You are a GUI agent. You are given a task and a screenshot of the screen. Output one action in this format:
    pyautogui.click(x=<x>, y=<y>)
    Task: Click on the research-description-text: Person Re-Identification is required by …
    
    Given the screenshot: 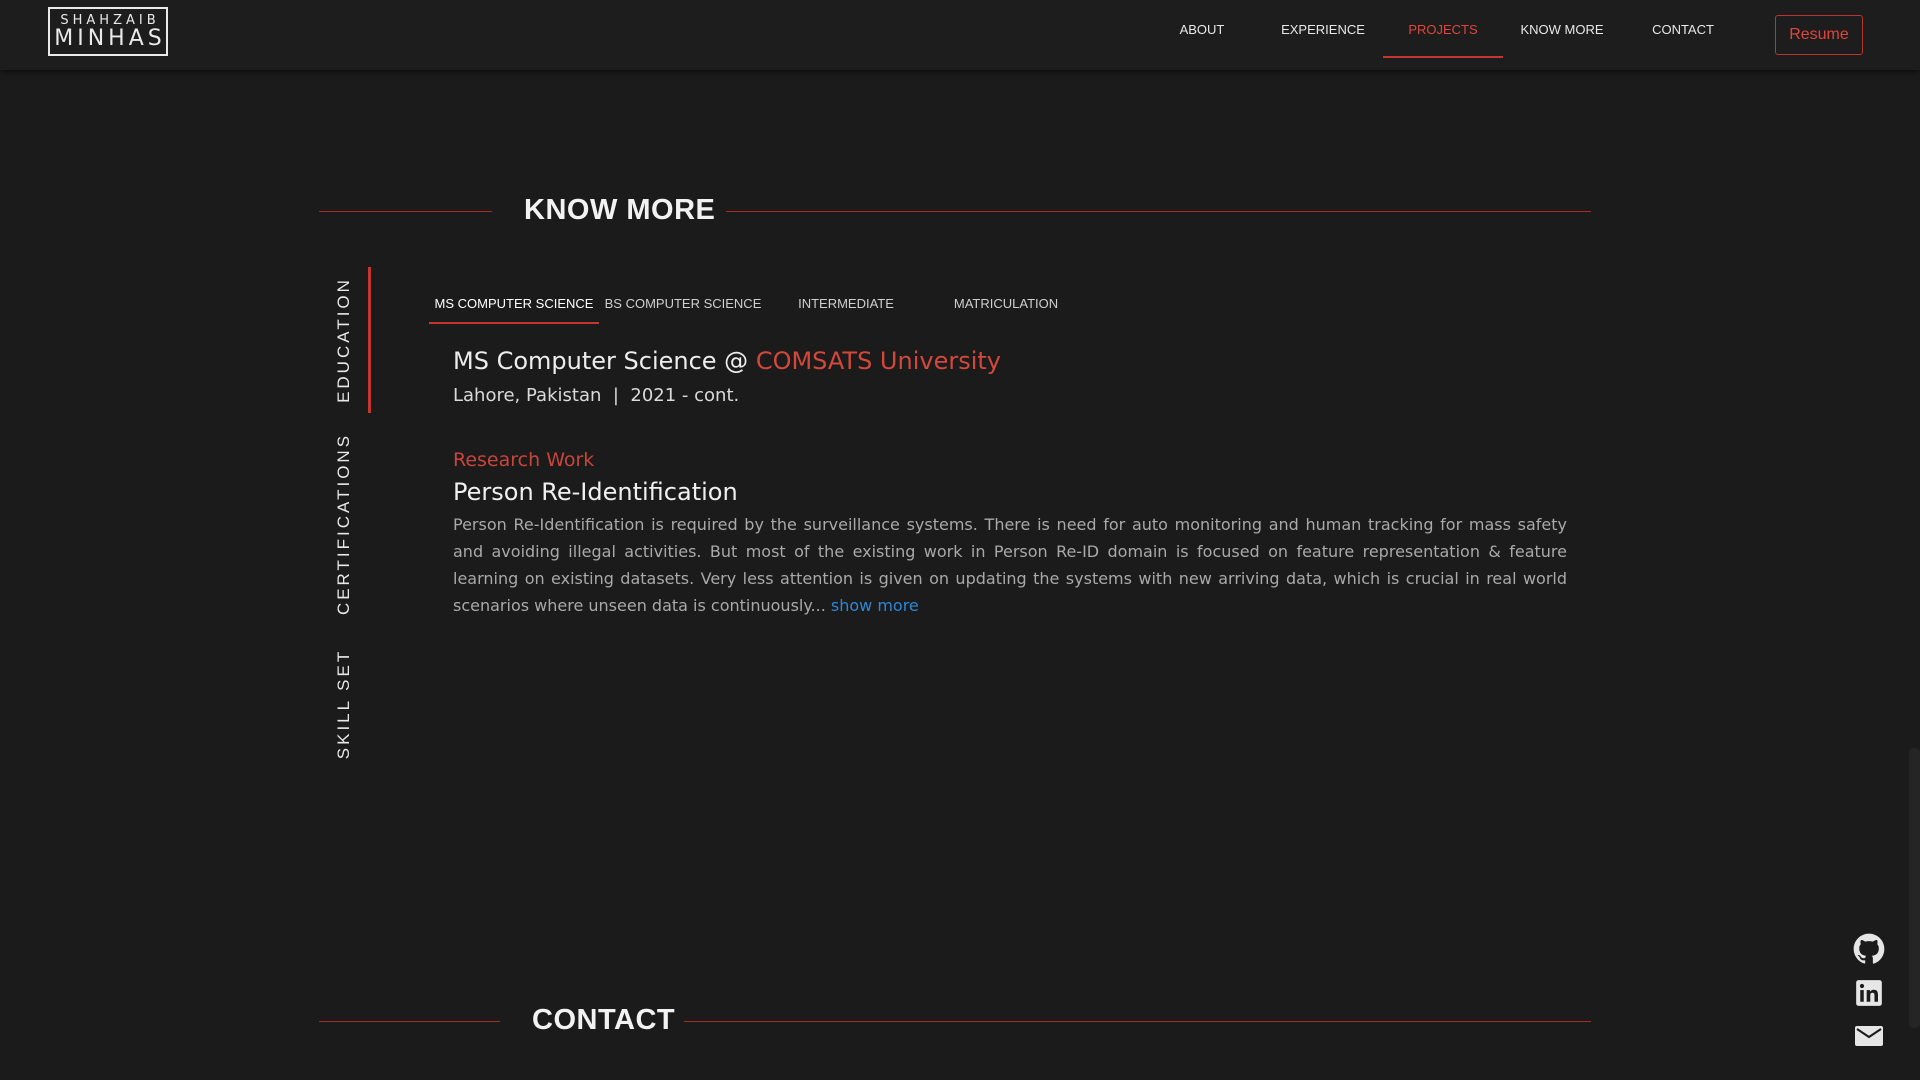 What is the action you would take?
    pyautogui.click(x=1010, y=565)
    